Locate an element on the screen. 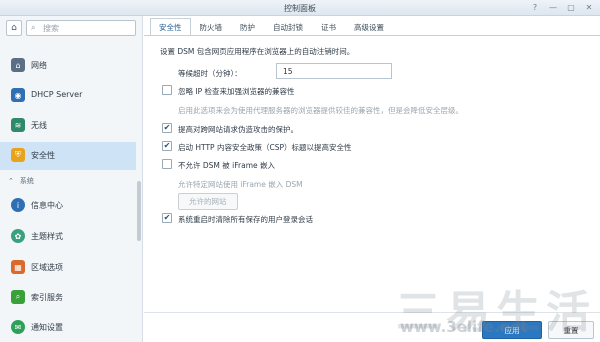  csrf-checkbox is located at coordinates (167, 128).